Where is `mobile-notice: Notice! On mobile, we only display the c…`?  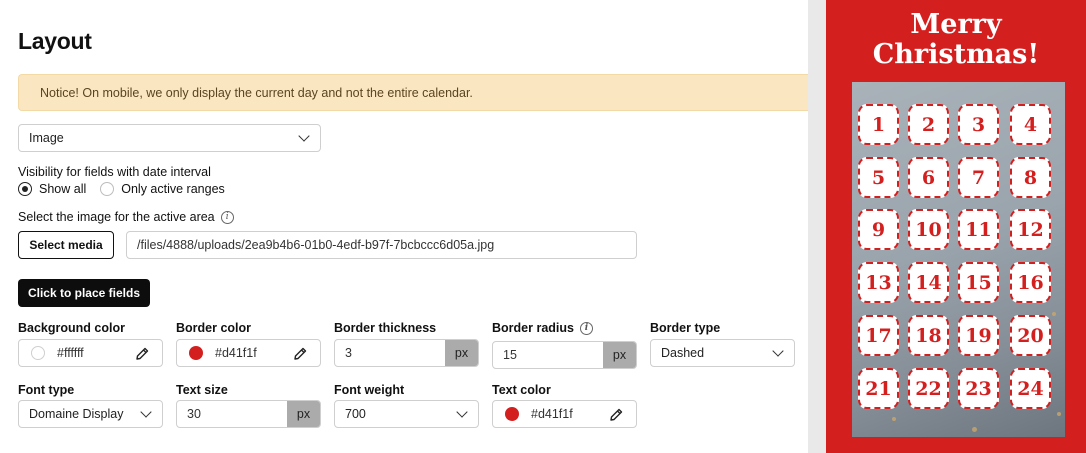 mobile-notice: Notice! On mobile, we only display the c… is located at coordinates (413, 92).